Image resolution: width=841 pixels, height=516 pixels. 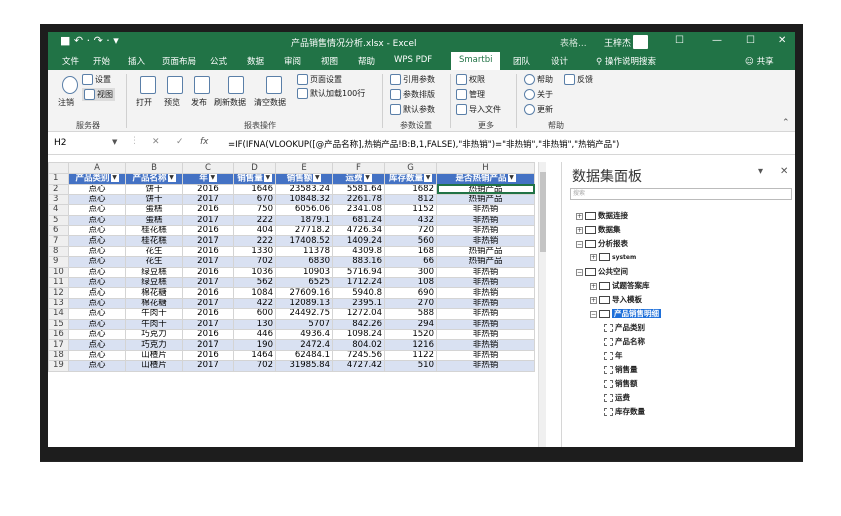 I want to click on table-cell: 62484.1, so click(x=304, y=355).